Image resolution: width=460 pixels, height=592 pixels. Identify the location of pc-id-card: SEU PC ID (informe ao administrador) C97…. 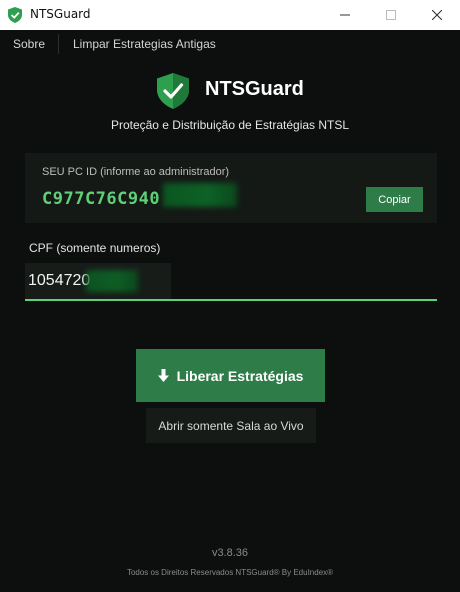
(231, 188).